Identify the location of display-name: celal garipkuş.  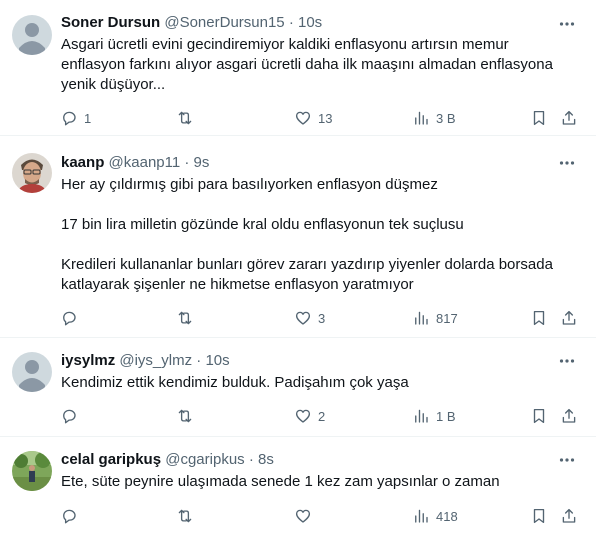
(111, 459).